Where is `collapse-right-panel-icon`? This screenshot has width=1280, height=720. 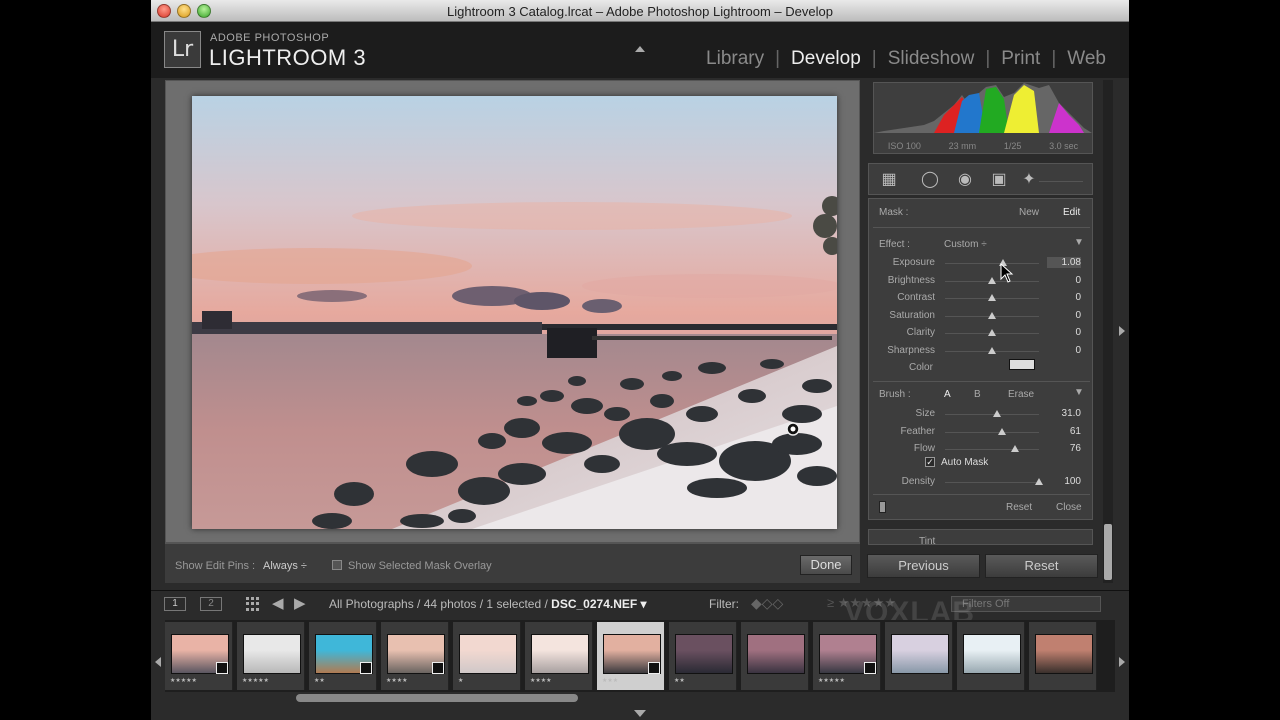 collapse-right-panel-icon is located at coordinates (1122, 331).